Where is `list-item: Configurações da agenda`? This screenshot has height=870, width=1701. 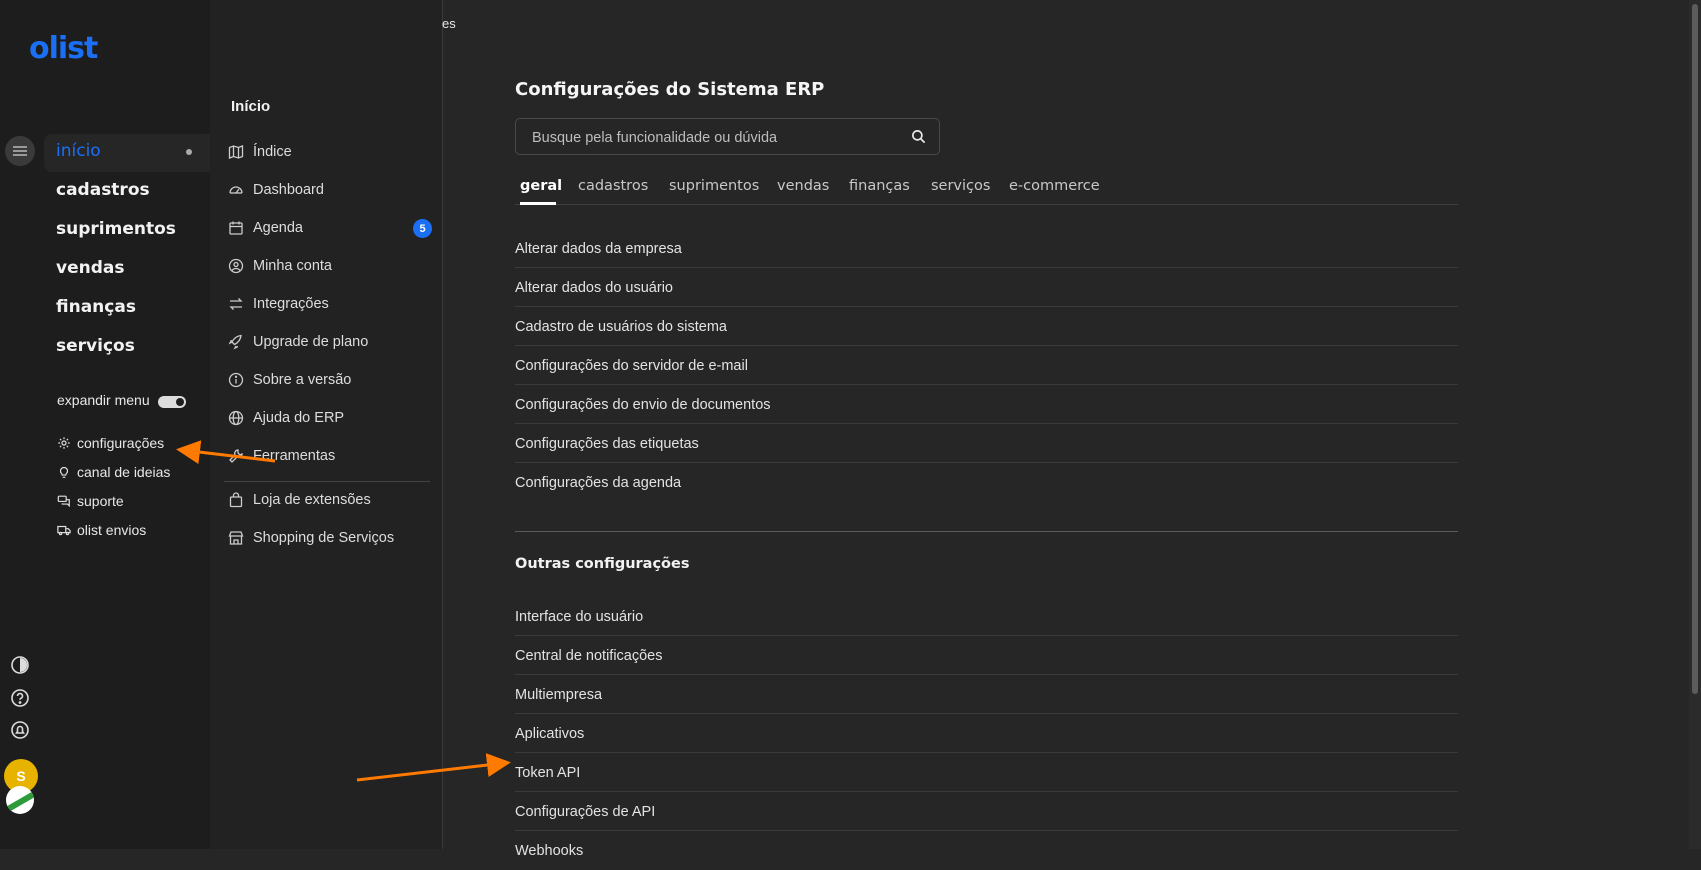
list-item: Configurações da agenda is located at coordinates (986, 482).